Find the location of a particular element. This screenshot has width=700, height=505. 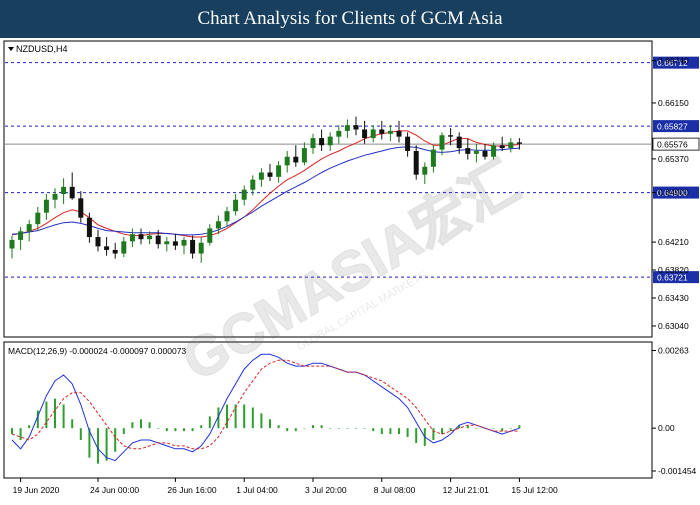

time-tick-label: 19 Jun 2020 is located at coordinates (36, 490).